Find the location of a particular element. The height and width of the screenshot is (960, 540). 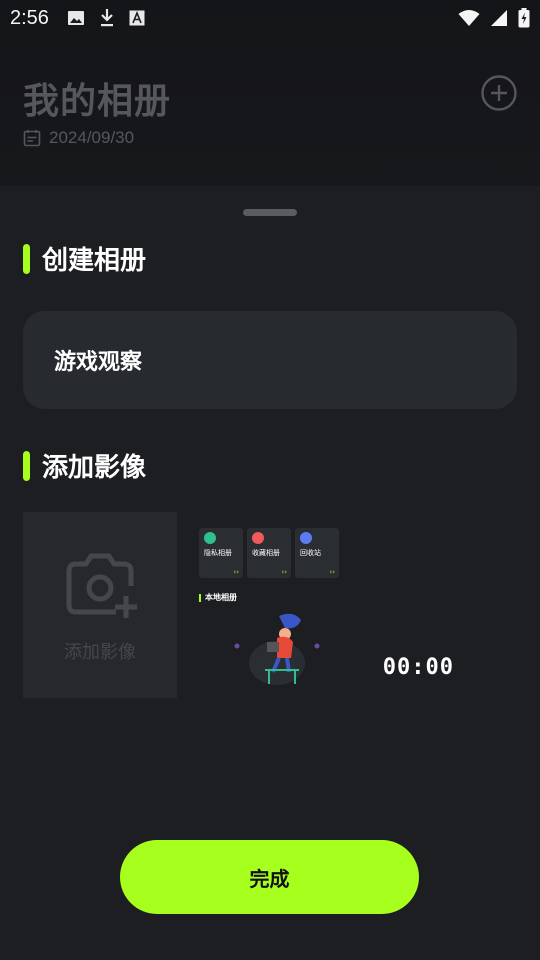

add-media-button: 添加影像 is located at coordinates (100, 605).